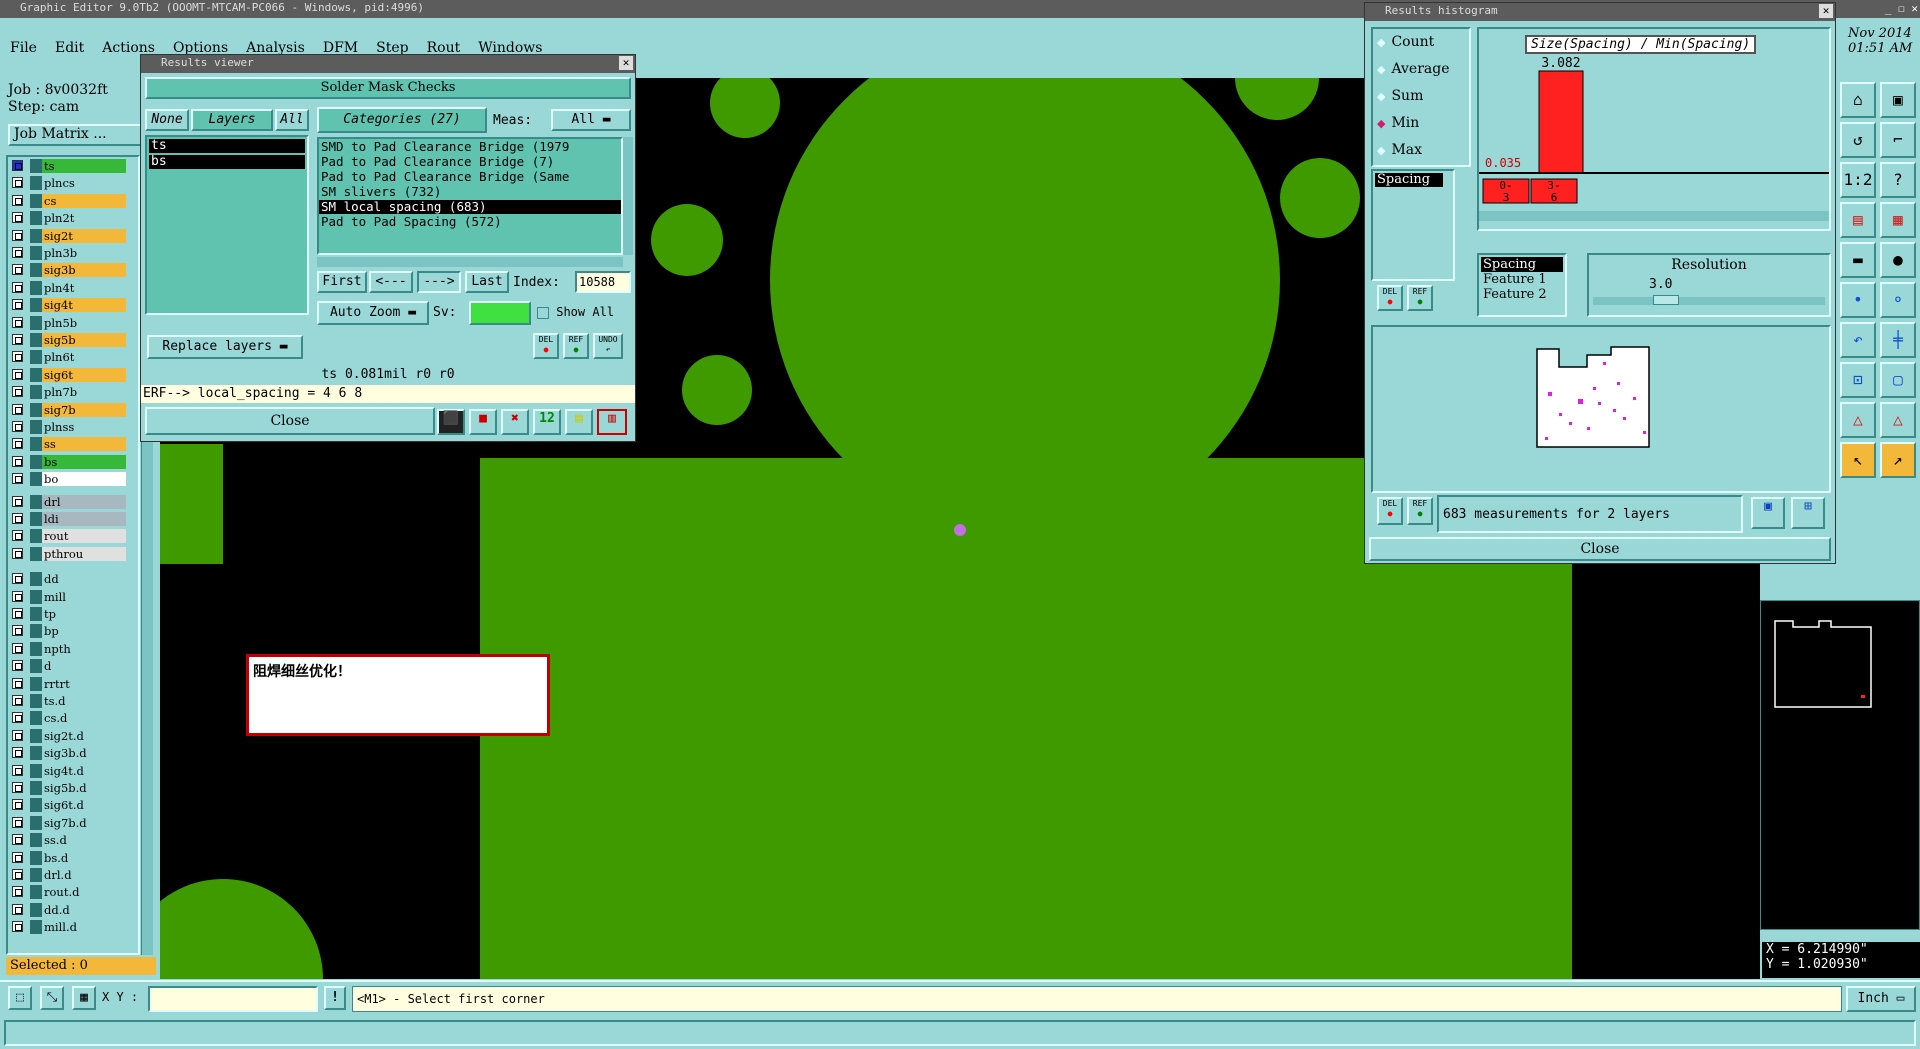 The width and height of the screenshot is (1920, 1049). I want to click on layer-row-sig7b.d: sig7b.d, so click(71, 822).